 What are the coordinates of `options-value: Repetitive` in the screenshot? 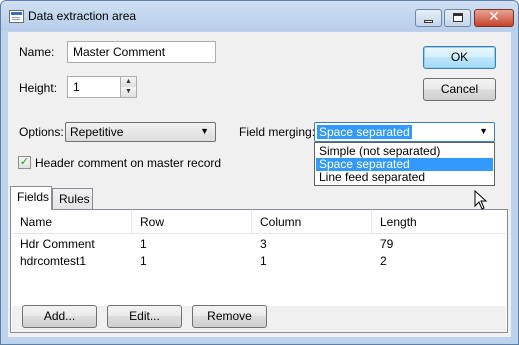 It's located at (97, 132).